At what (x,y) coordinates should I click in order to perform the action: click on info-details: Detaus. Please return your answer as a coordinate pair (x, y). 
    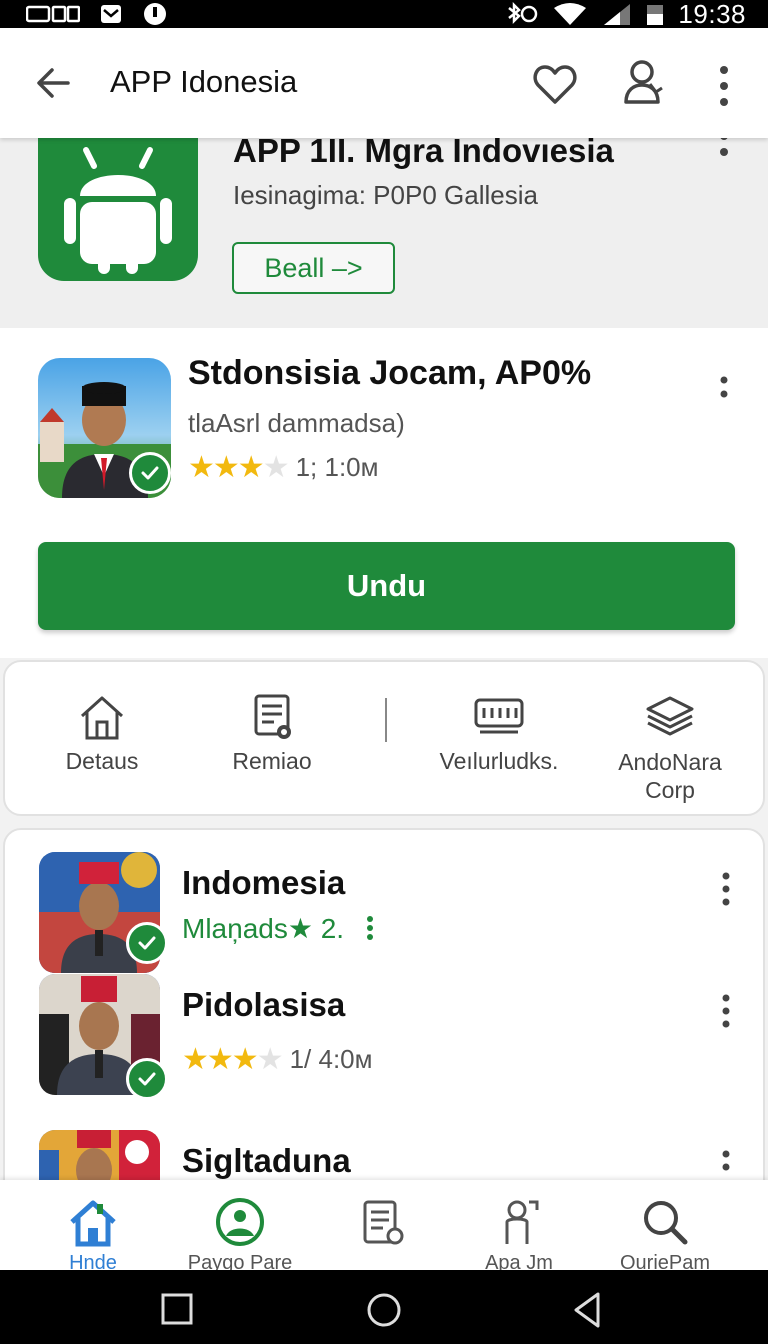
    Looking at the image, I should click on (102, 733).